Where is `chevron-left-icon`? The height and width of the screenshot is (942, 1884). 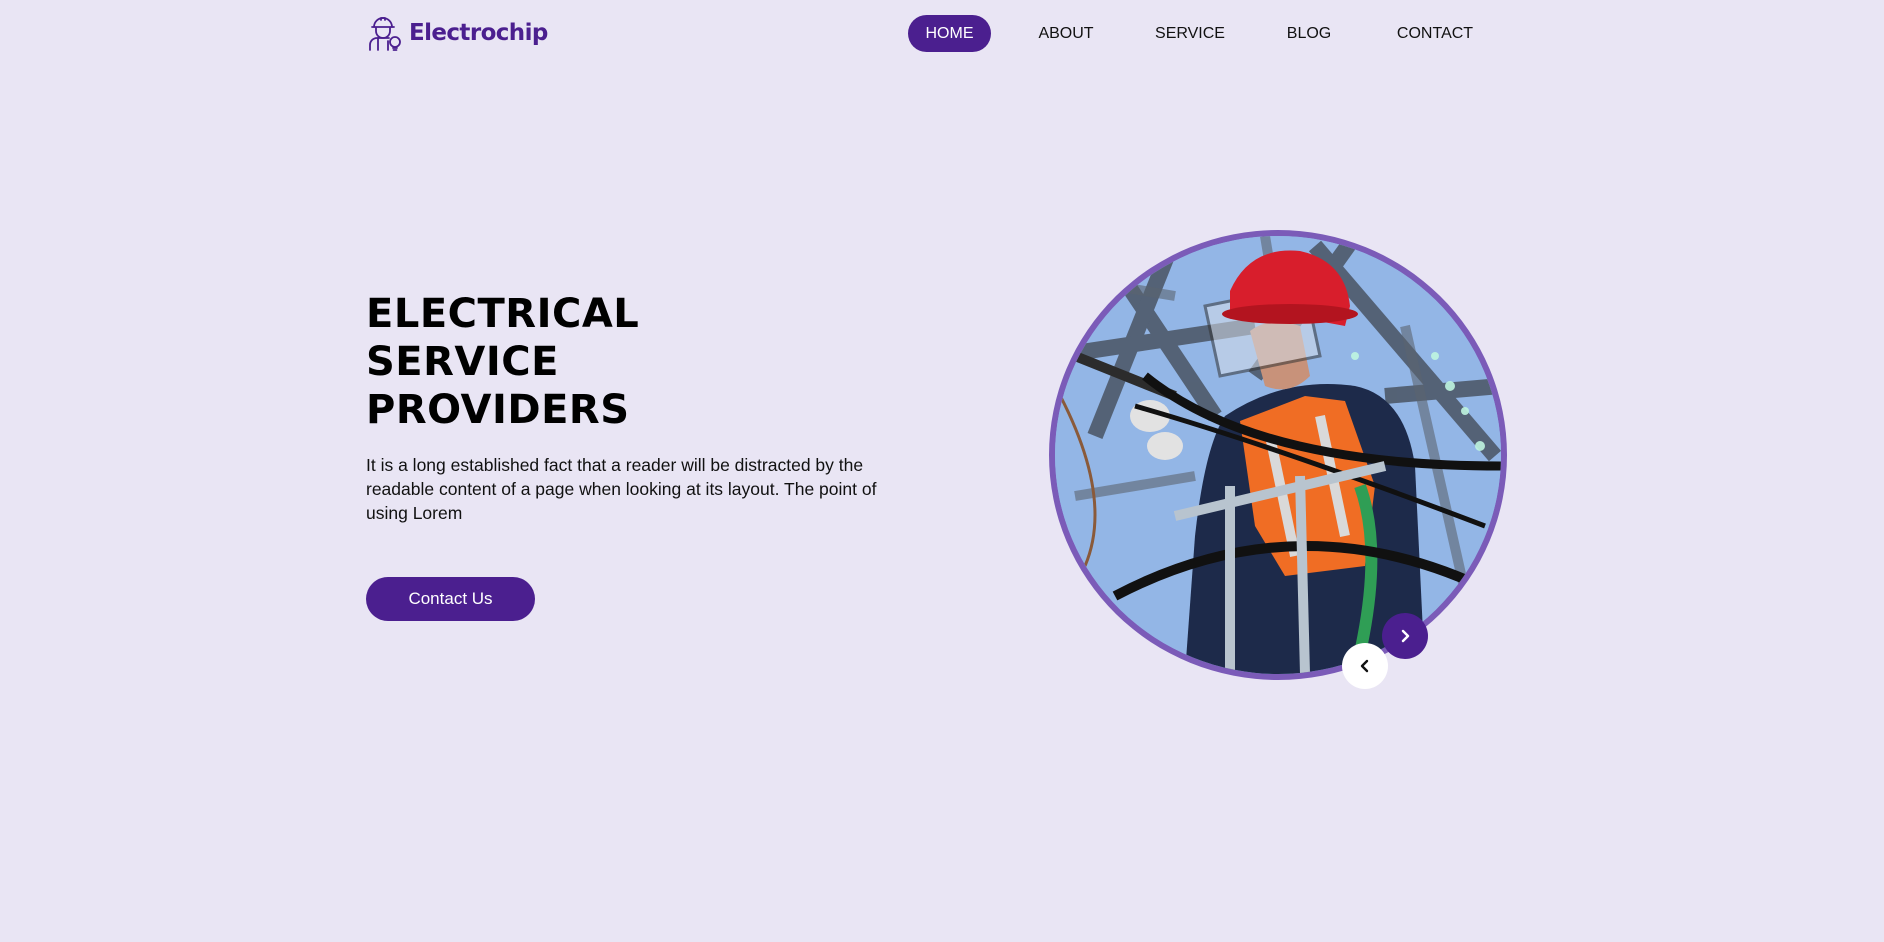 chevron-left-icon is located at coordinates (1364, 666).